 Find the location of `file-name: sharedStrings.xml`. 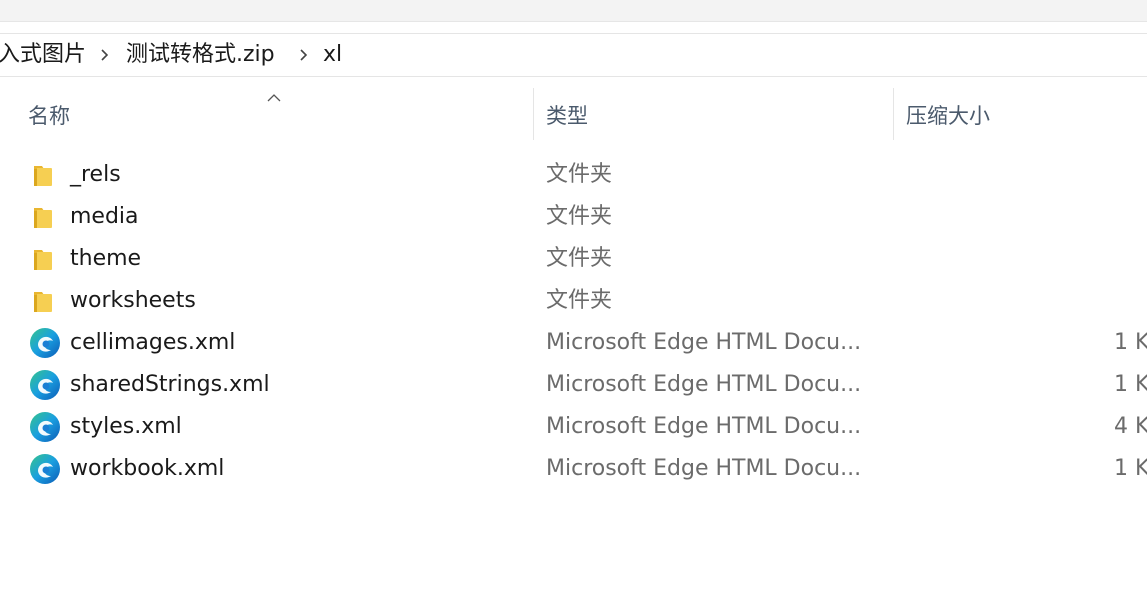

file-name: sharedStrings.xml is located at coordinates (170, 384).